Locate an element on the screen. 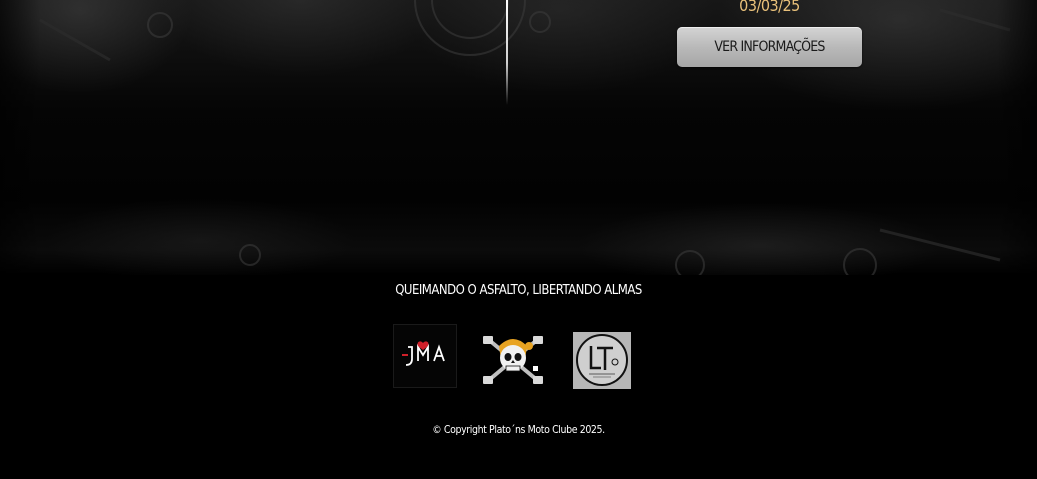 The image size is (1037, 479). event-date: 03/03/25 is located at coordinates (769, 7).